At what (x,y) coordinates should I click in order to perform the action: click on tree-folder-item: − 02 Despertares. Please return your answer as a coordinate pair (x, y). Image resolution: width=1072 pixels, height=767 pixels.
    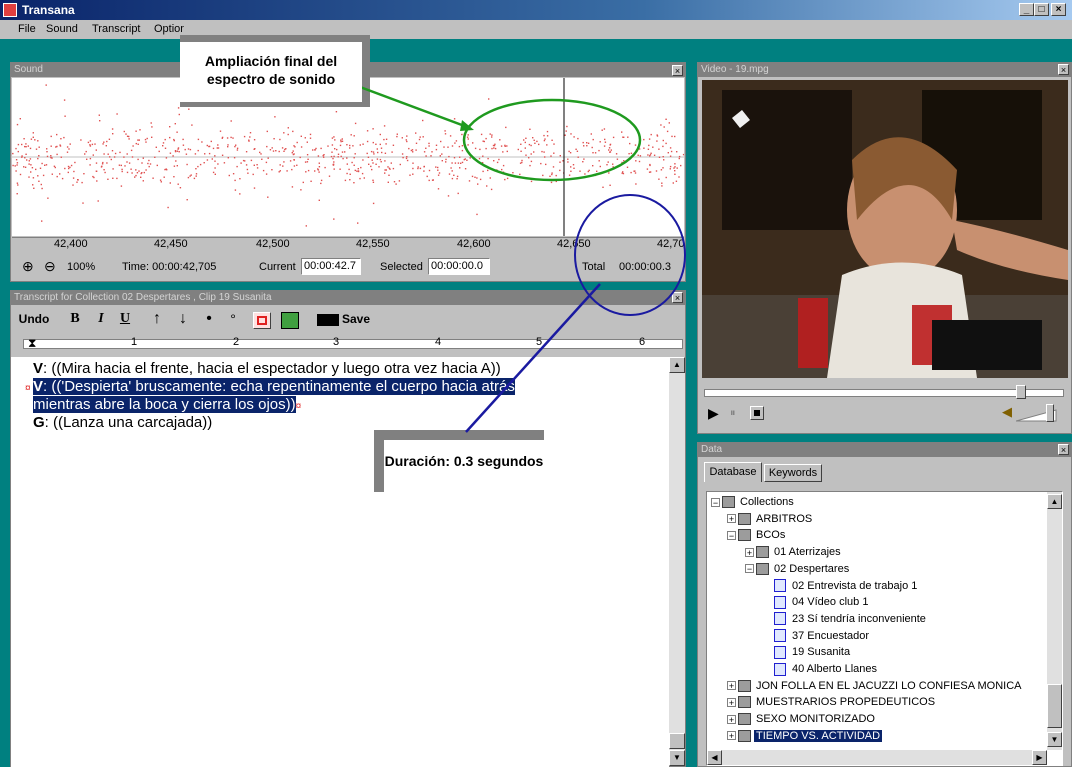
    Looking at the image, I should click on (798, 569).